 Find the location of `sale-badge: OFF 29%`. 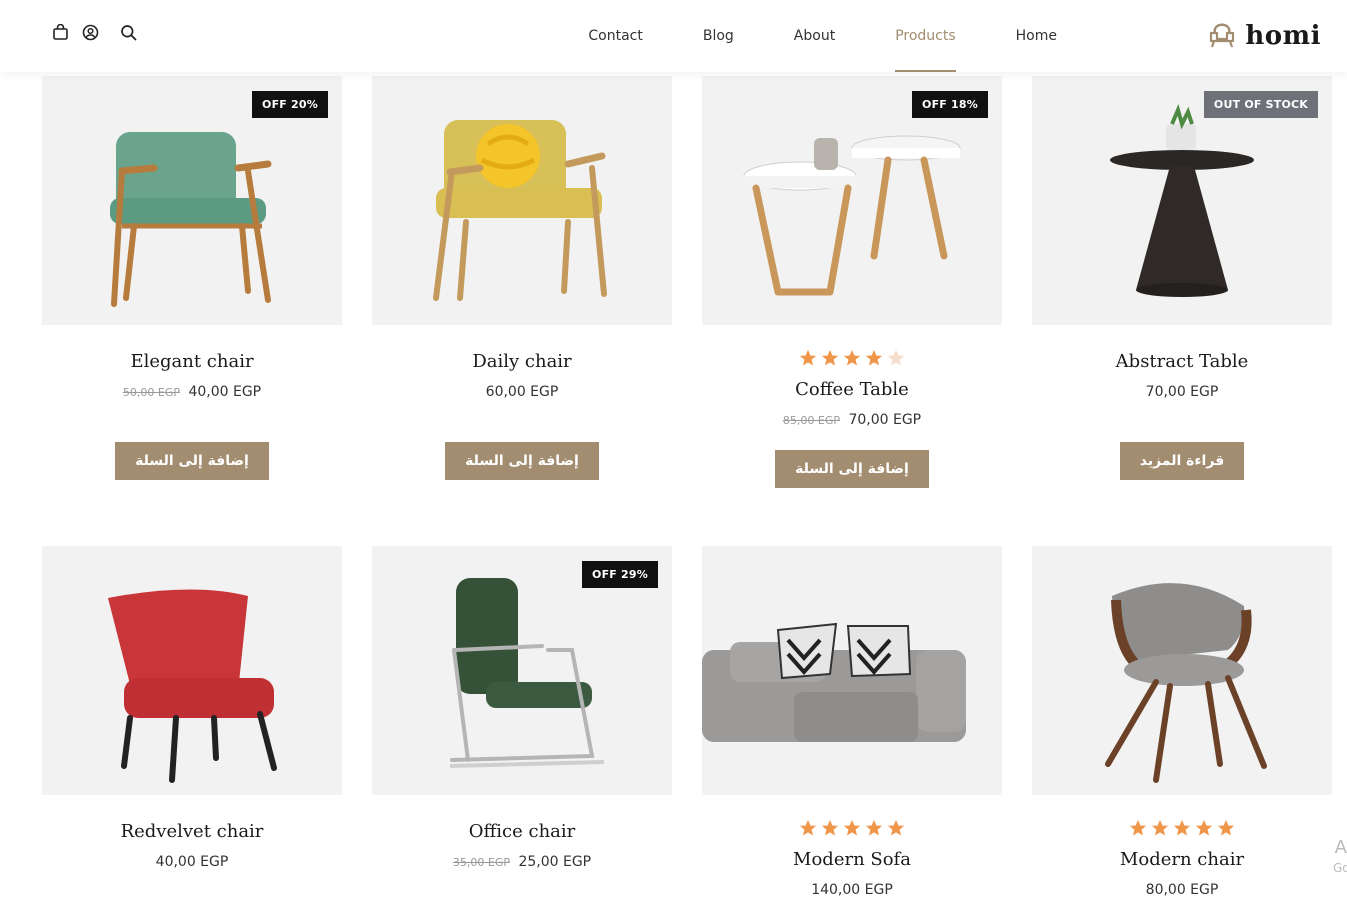

sale-badge: OFF 29% is located at coordinates (620, 574).